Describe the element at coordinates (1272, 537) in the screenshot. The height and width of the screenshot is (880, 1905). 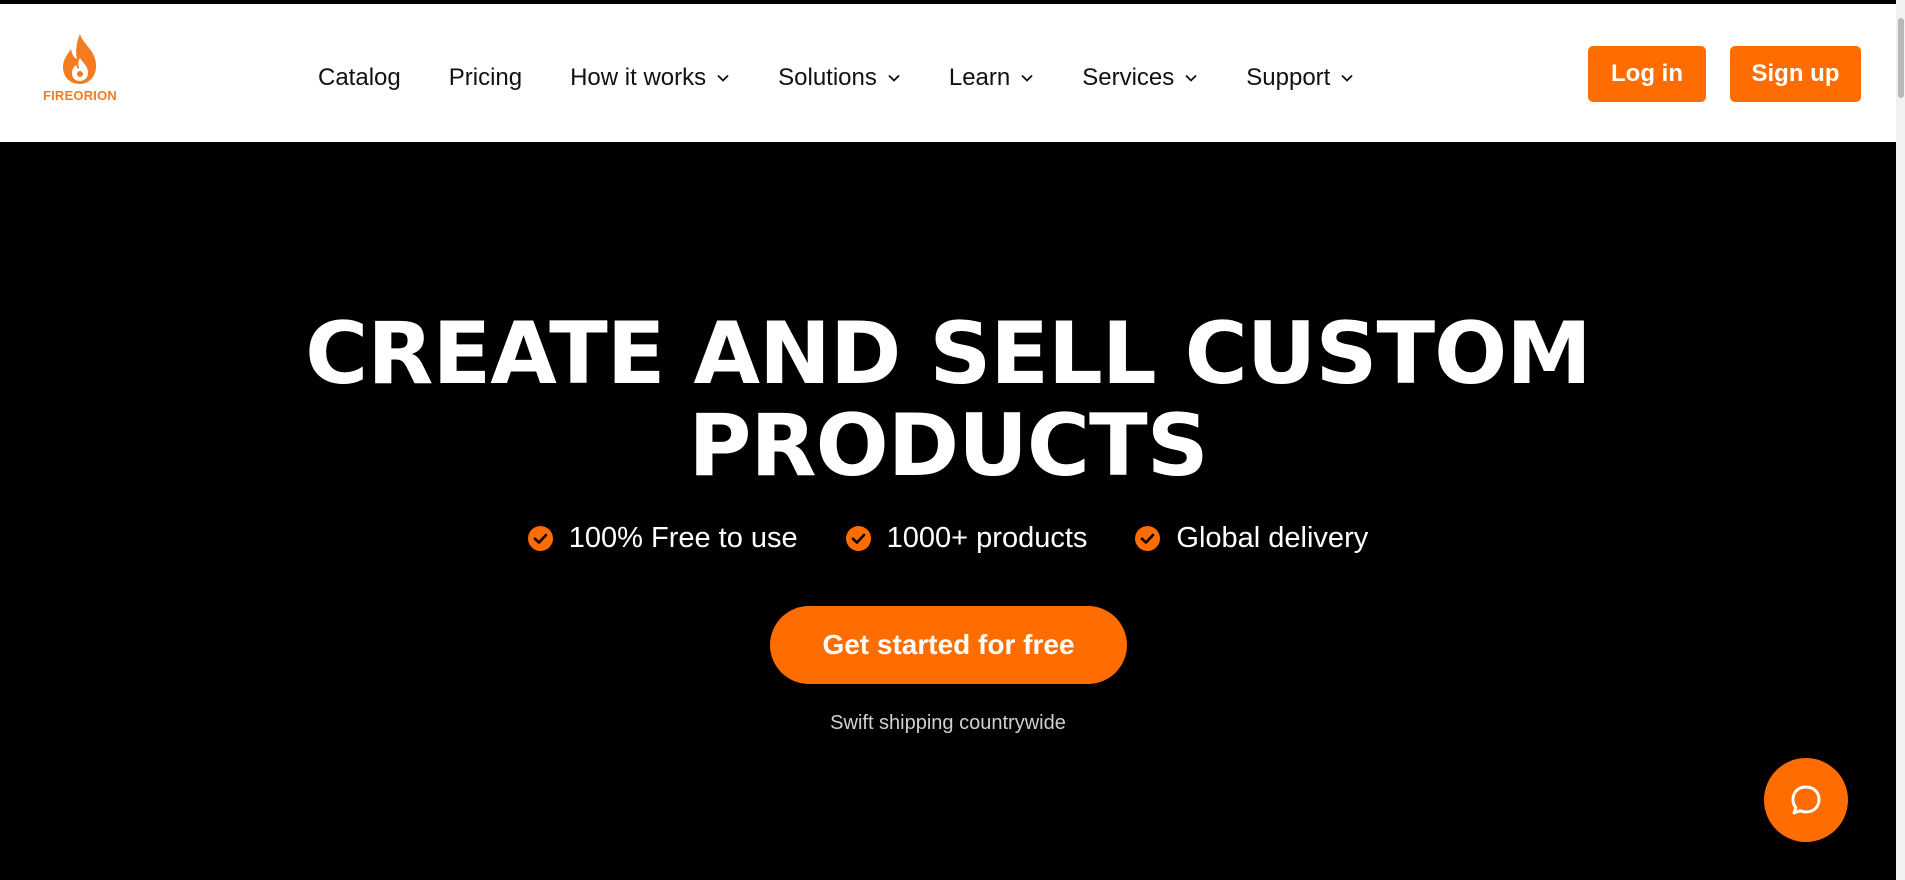
I see `feature-label: Global delivery` at that location.